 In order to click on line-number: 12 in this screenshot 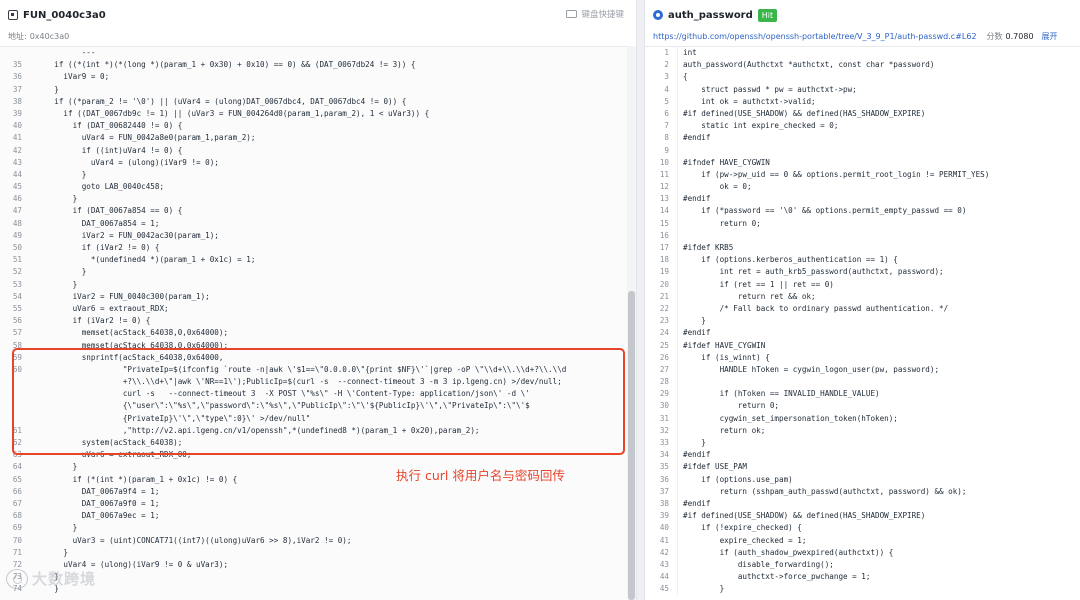, I will do `click(664, 187)`.